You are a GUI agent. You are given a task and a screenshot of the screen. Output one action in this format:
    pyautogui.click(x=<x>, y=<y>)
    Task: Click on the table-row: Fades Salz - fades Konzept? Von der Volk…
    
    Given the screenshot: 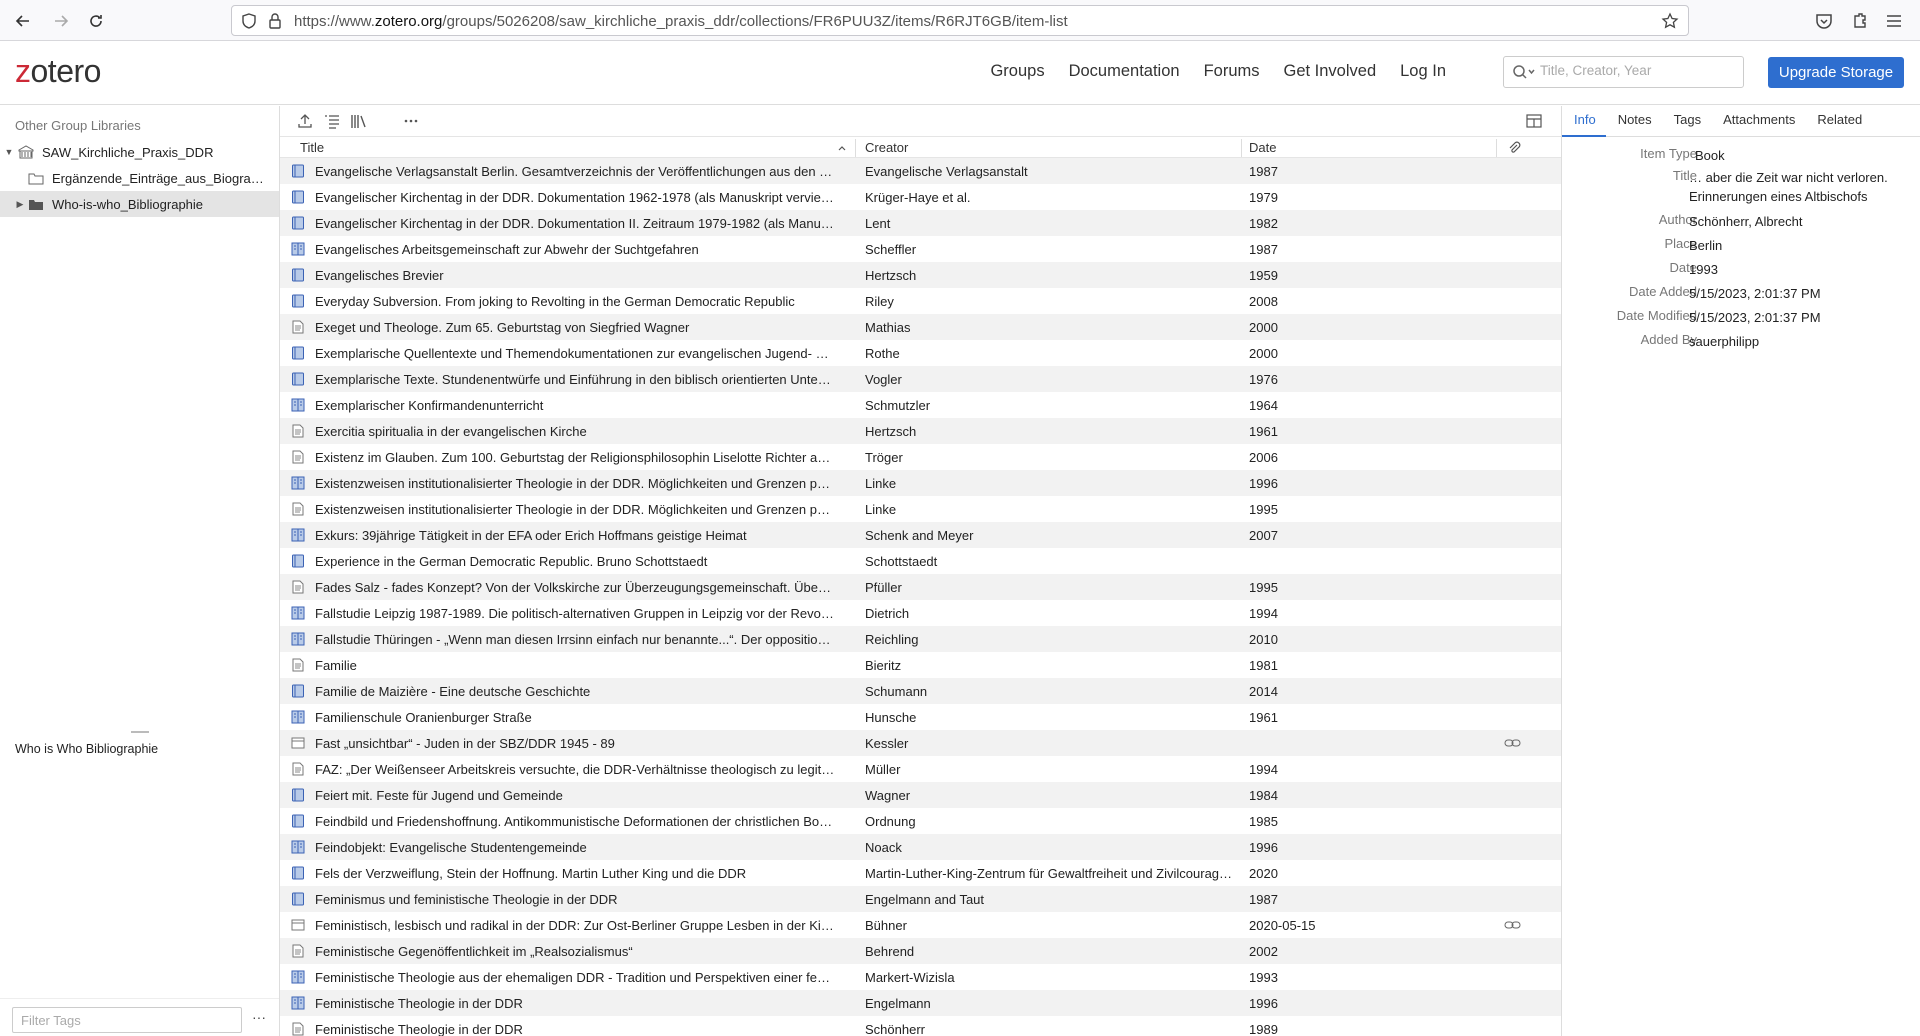 What is the action you would take?
    pyautogui.click(x=920, y=587)
    